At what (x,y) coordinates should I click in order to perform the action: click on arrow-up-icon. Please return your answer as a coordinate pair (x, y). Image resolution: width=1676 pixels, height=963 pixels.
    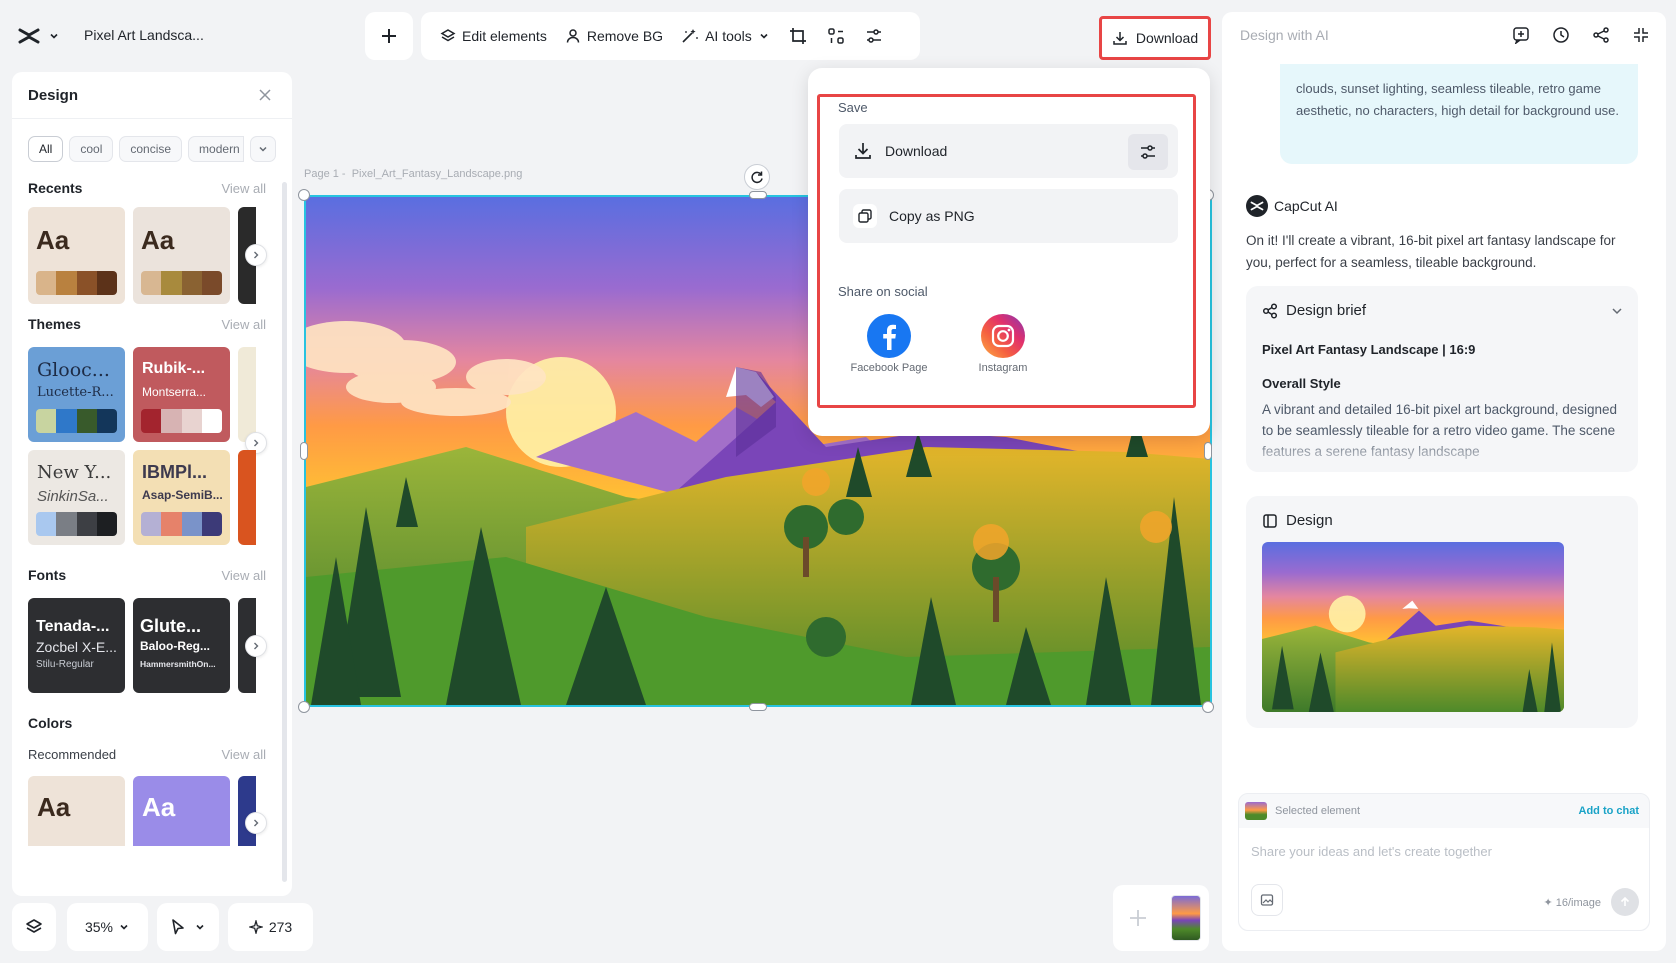
    Looking at the image, I should click on (1625, 901).